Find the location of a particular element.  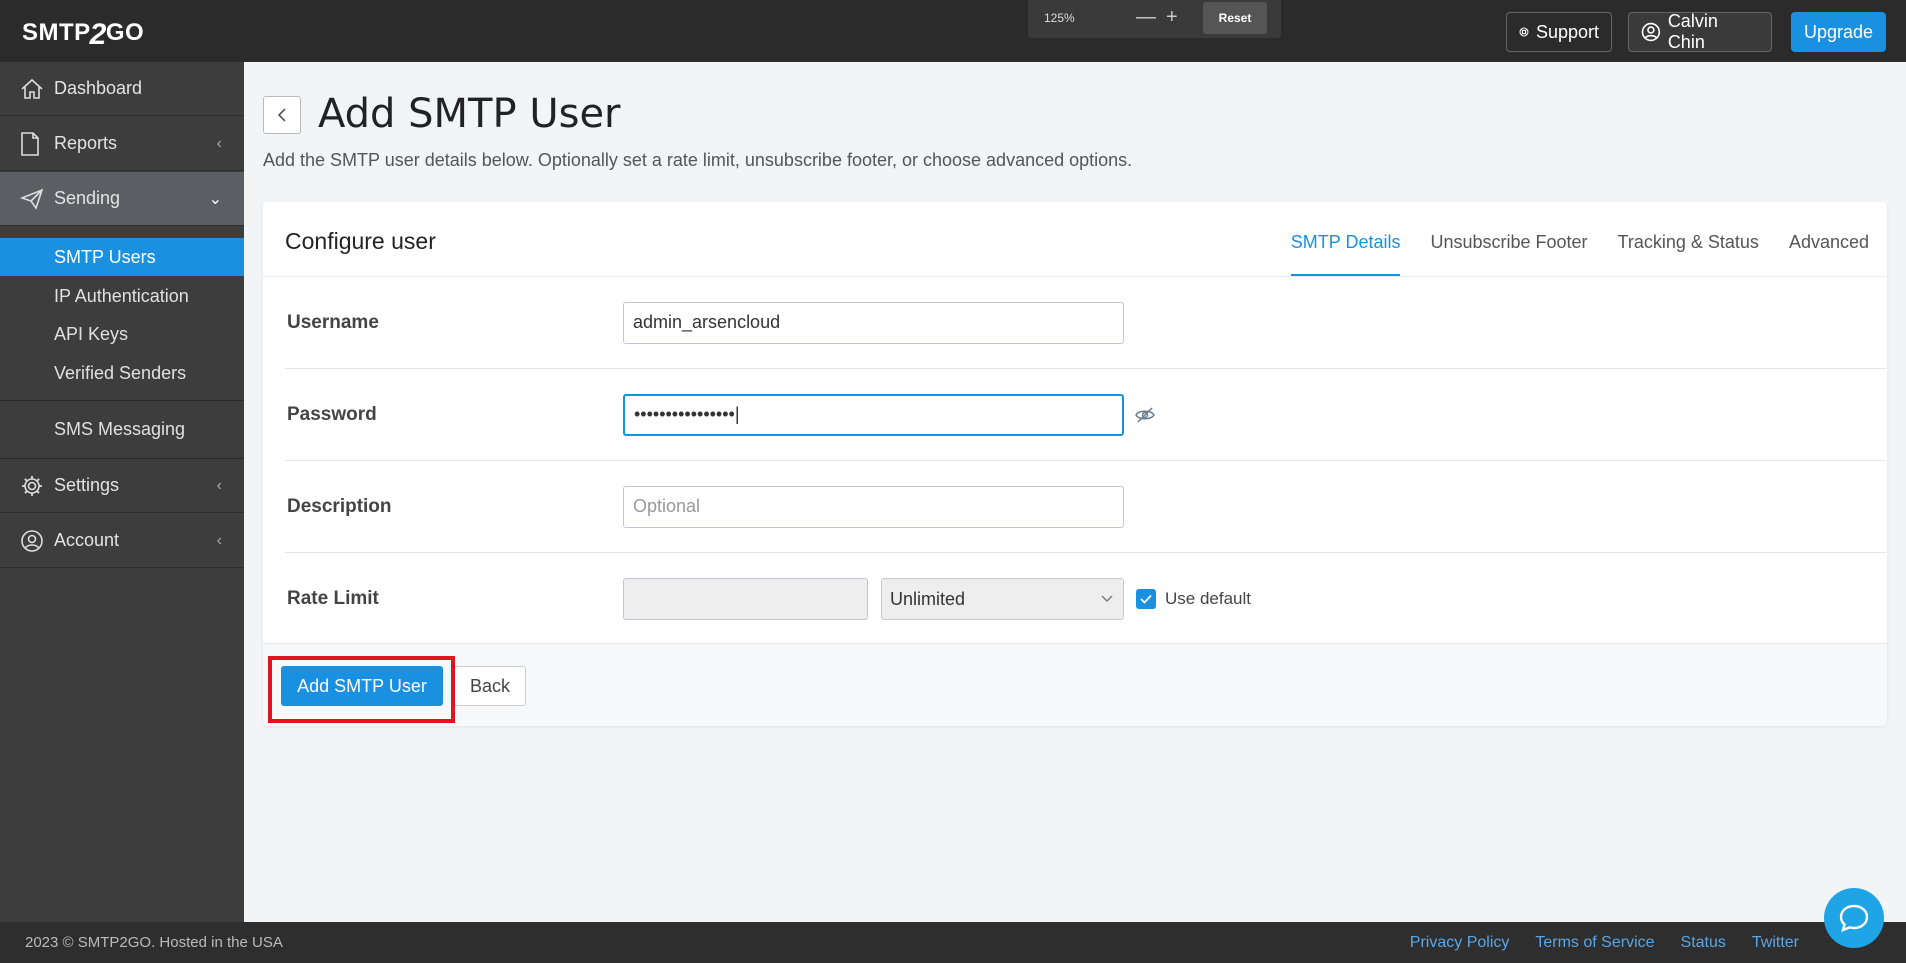

rate-limit-input is located at coordinates (745, 599).